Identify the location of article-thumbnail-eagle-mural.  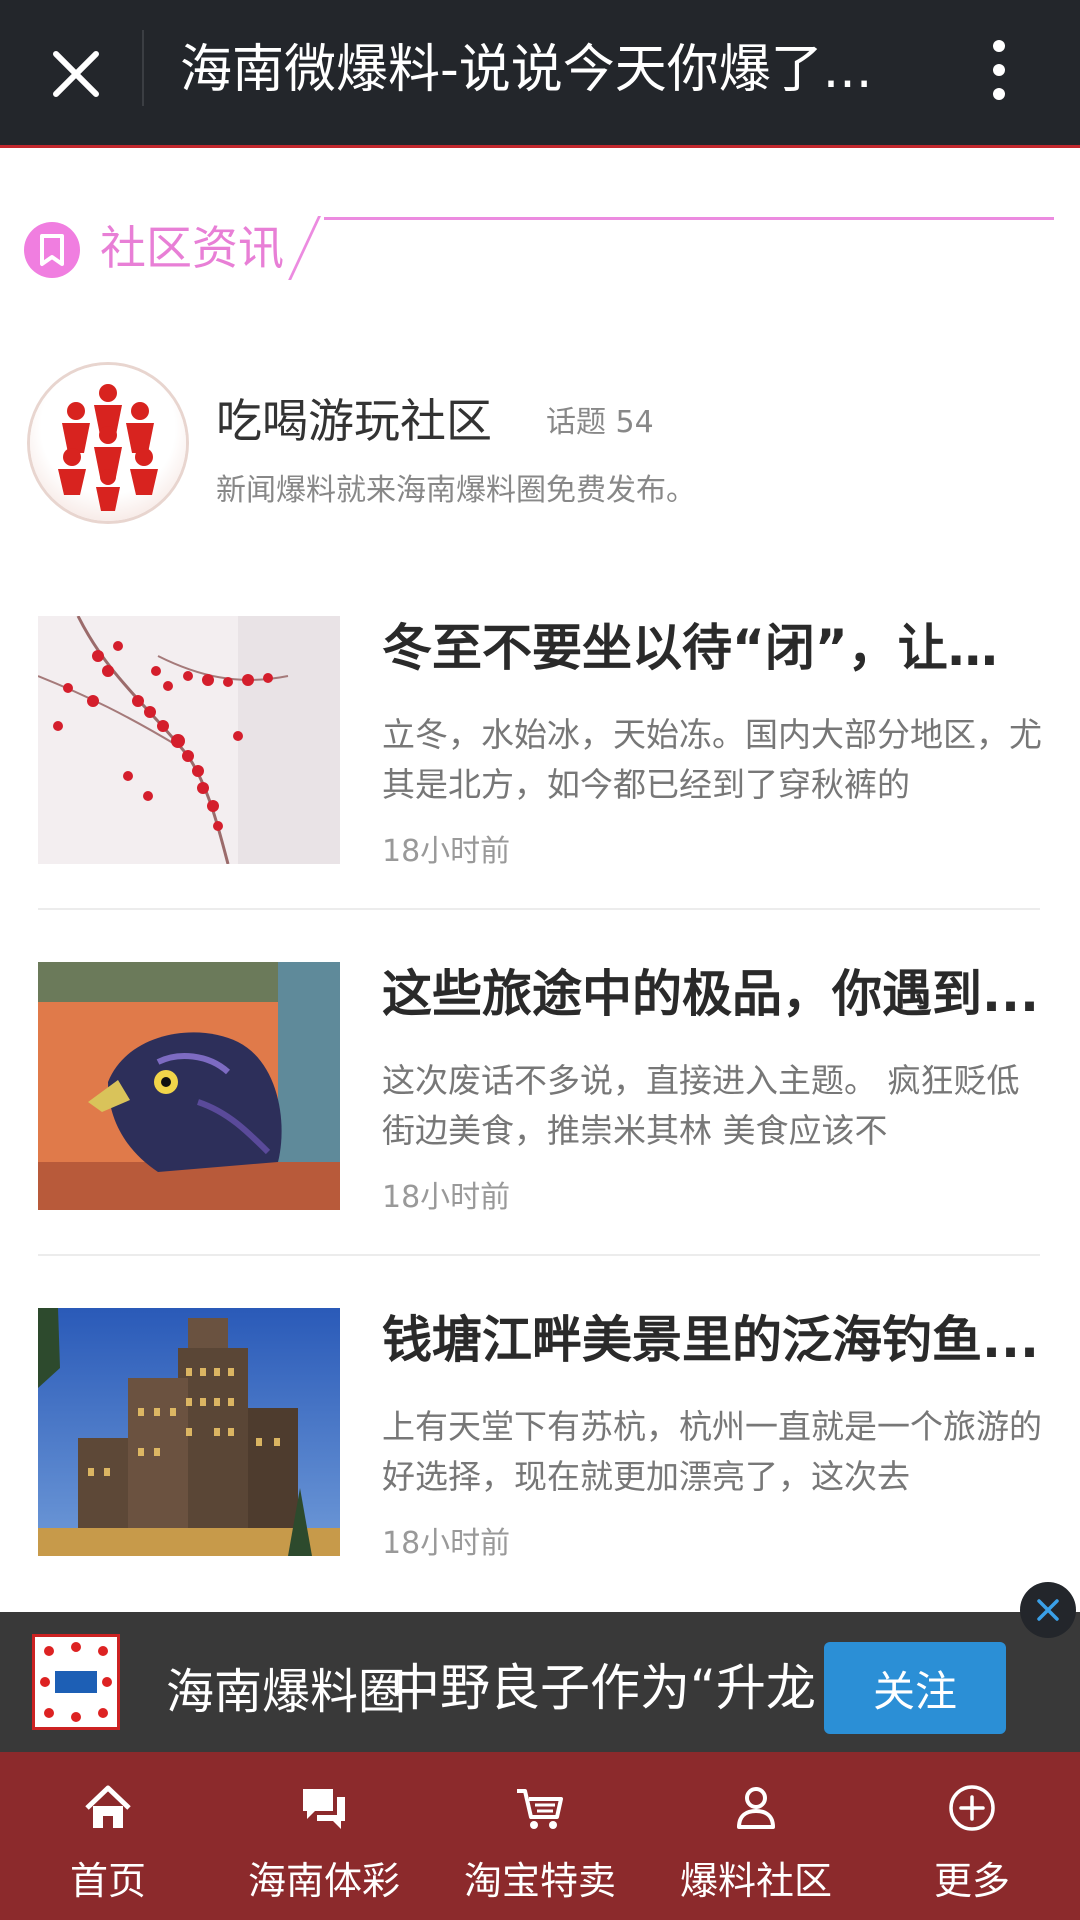
(189, 1086).